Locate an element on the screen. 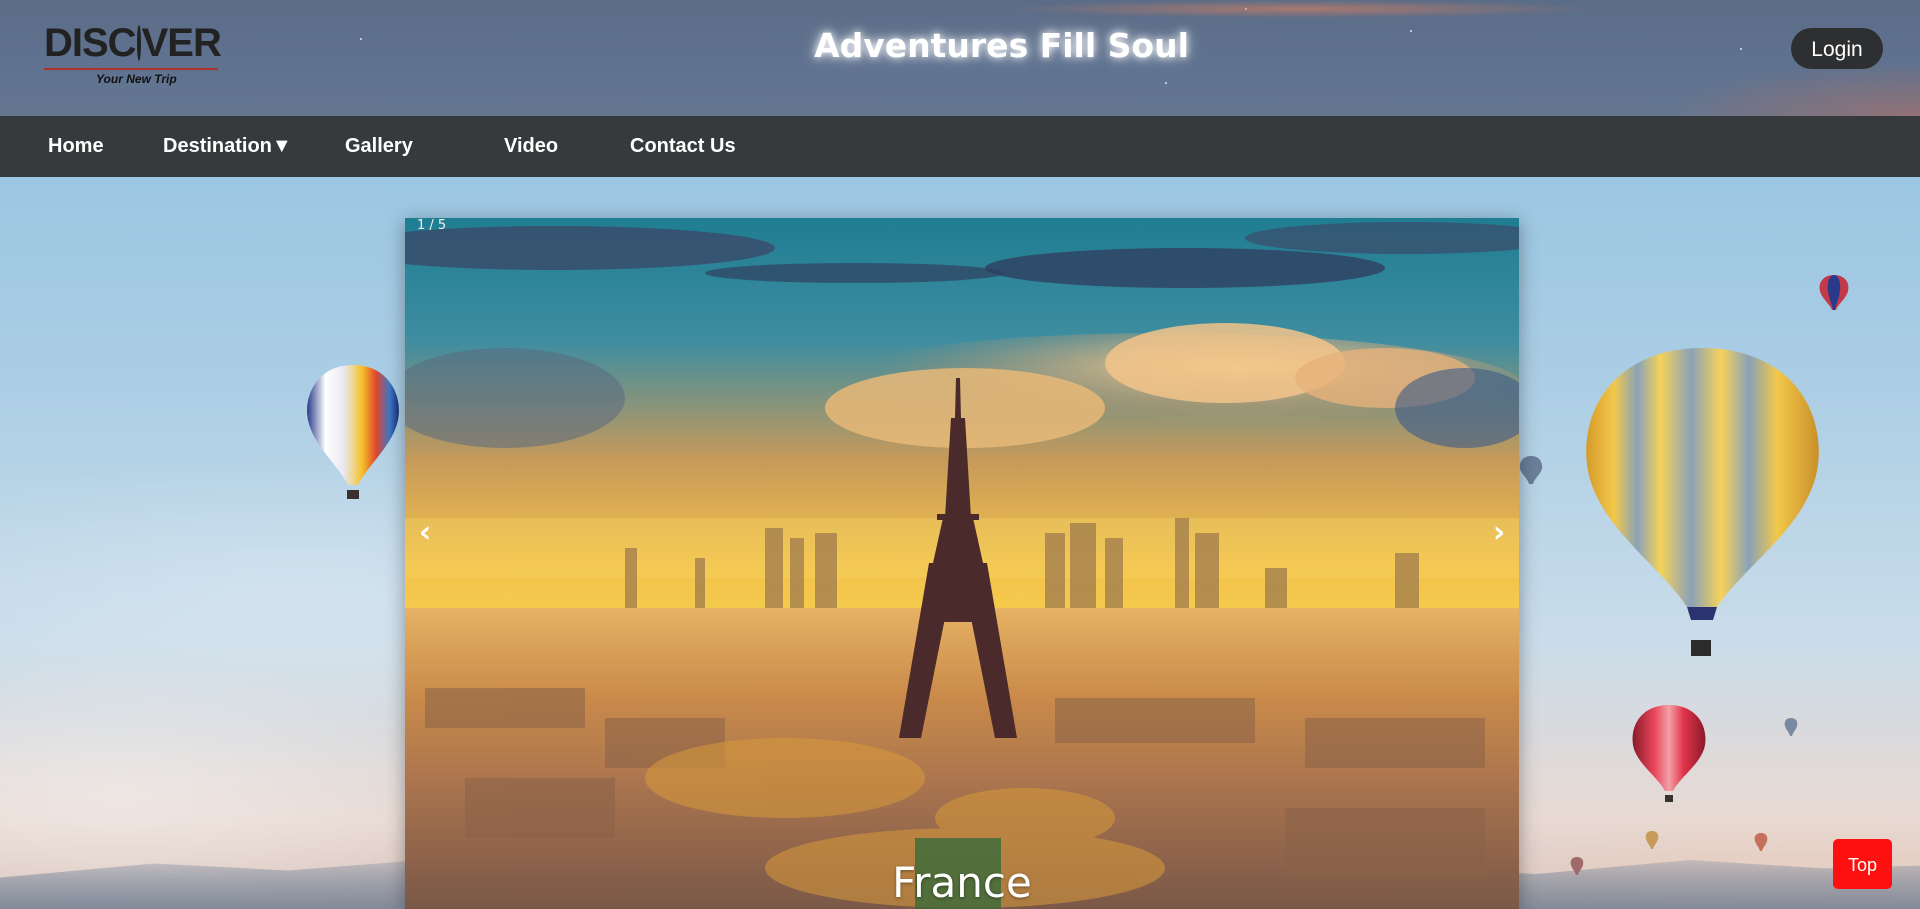 Image resolution: width=1920 pixels, height=909 pixels. balloon-left is located at coordinates (353, 432).